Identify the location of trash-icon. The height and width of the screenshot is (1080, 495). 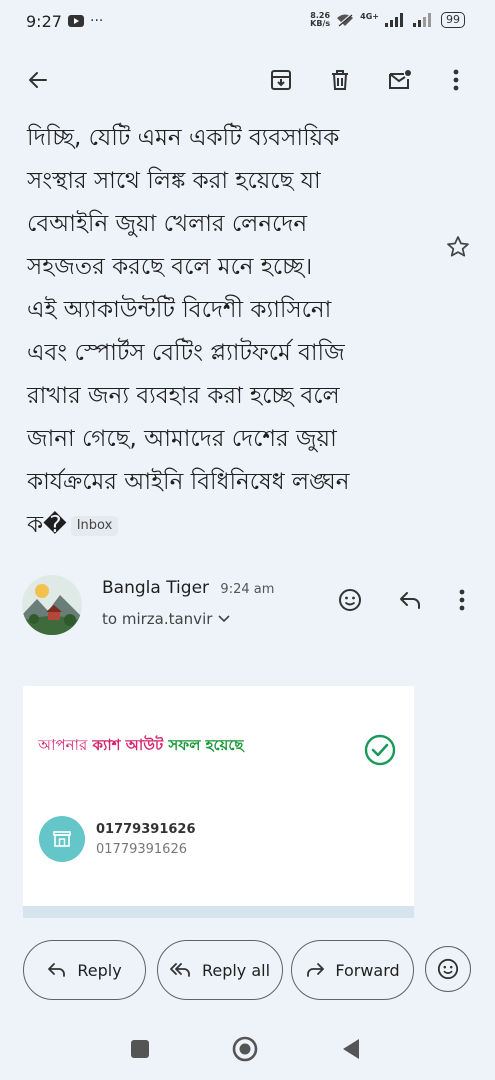
(340, 80).